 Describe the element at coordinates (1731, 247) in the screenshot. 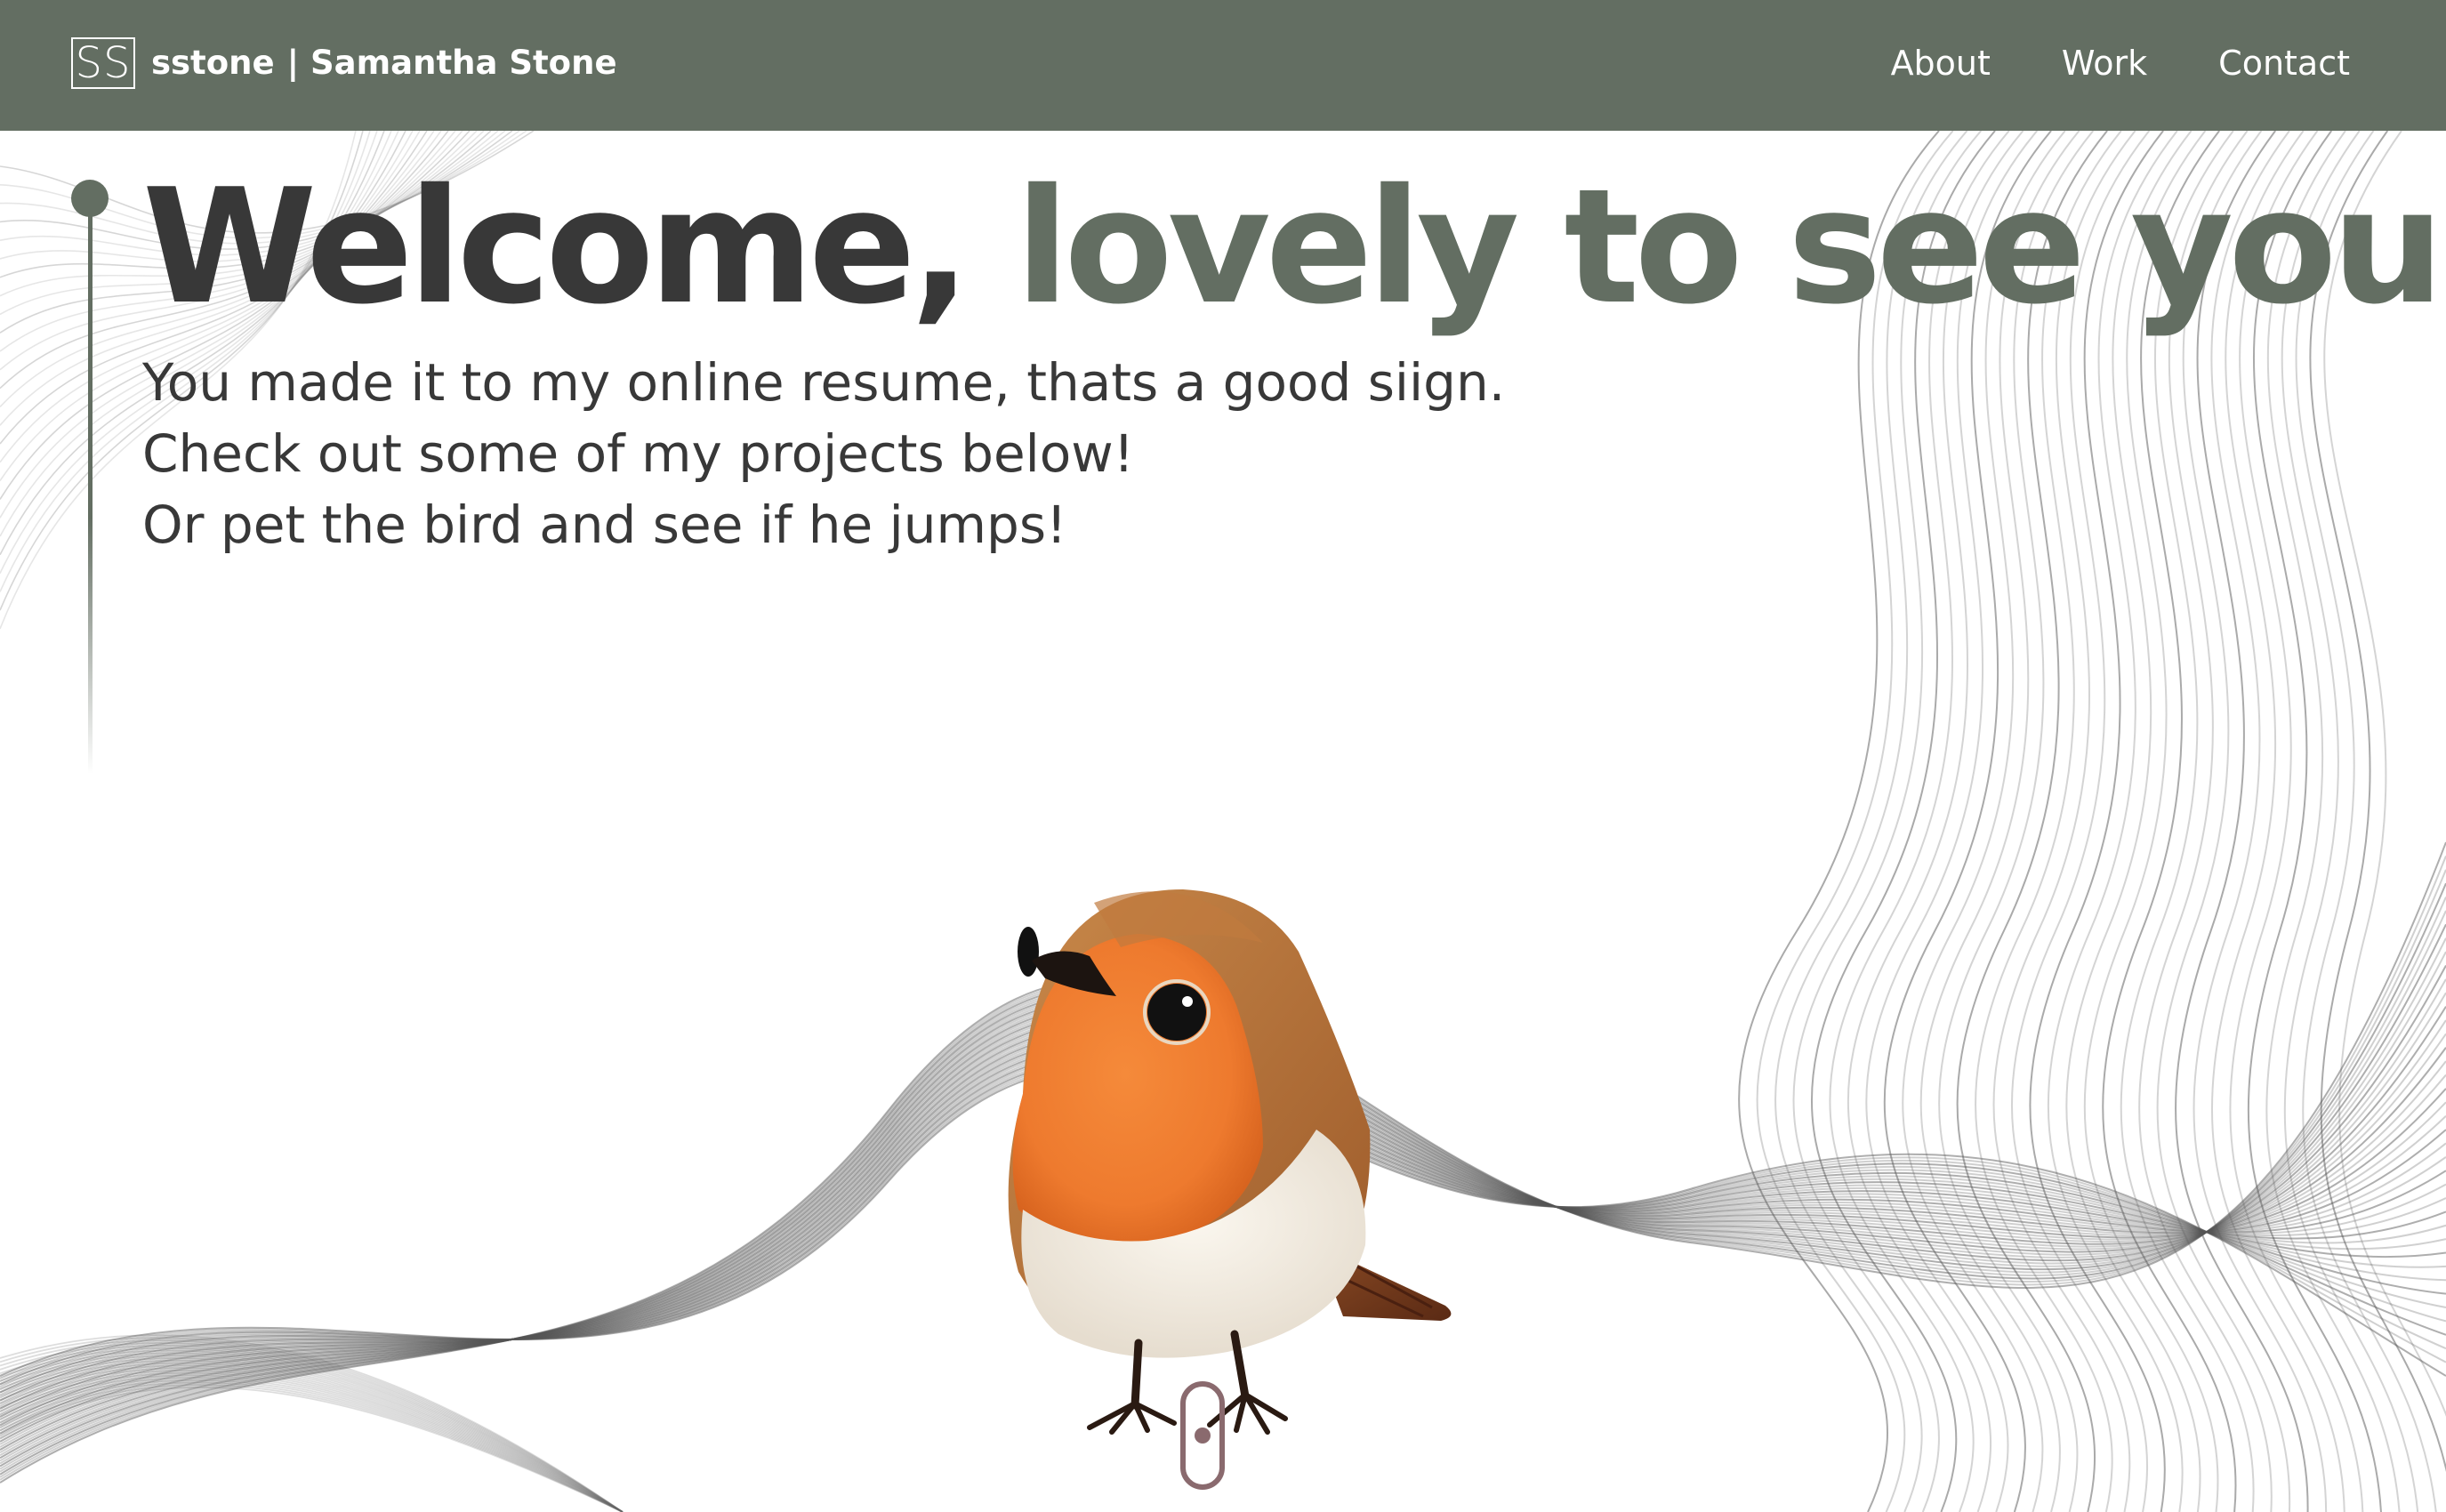

I see `headline-lovely: lovely to see you!` at that location.